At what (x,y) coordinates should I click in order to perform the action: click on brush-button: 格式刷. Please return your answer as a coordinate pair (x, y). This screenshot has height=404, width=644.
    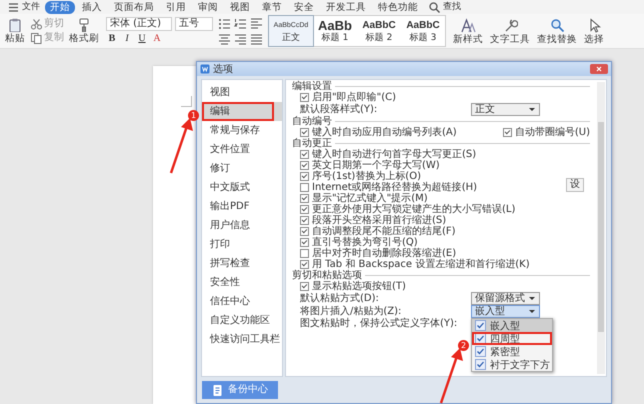
    Looking at the image, I should click on (84, 31).